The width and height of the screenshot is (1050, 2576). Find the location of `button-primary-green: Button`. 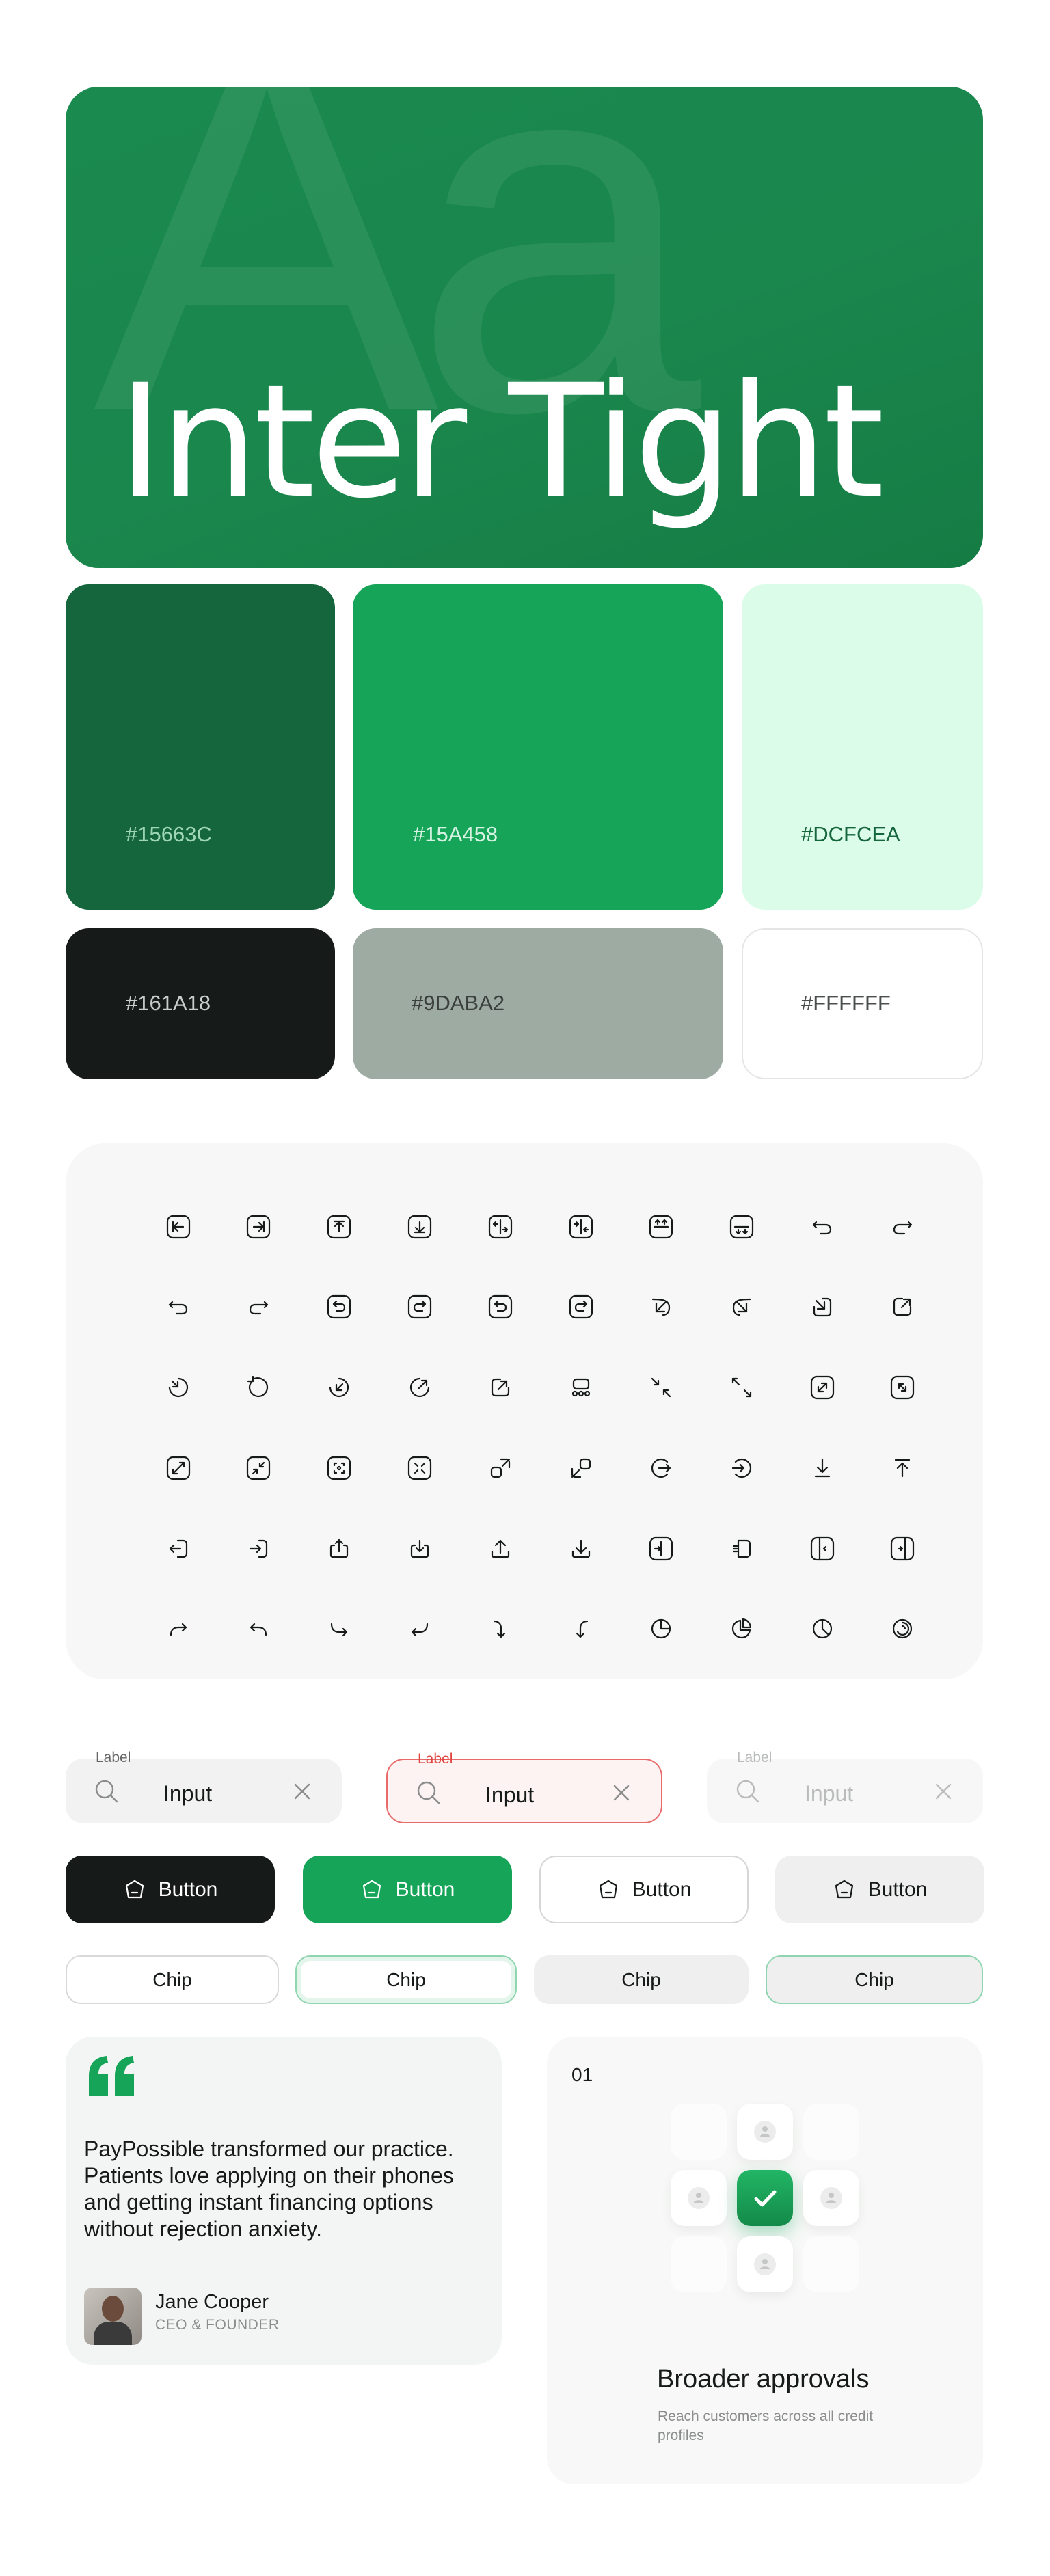

button-primary-green: Button is located at coordinates (408, 1889).